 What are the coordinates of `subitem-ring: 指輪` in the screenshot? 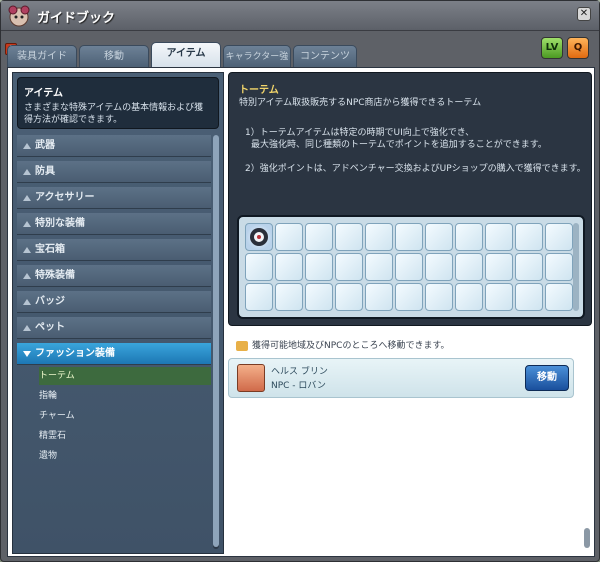 It's located at (125, 396).